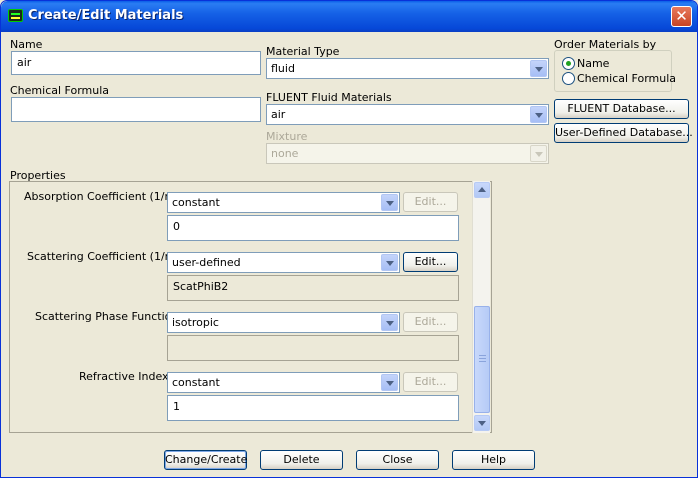 This screenshot has height=478, width=698. I want to click on close-icon: ✕, so click(681, 16).